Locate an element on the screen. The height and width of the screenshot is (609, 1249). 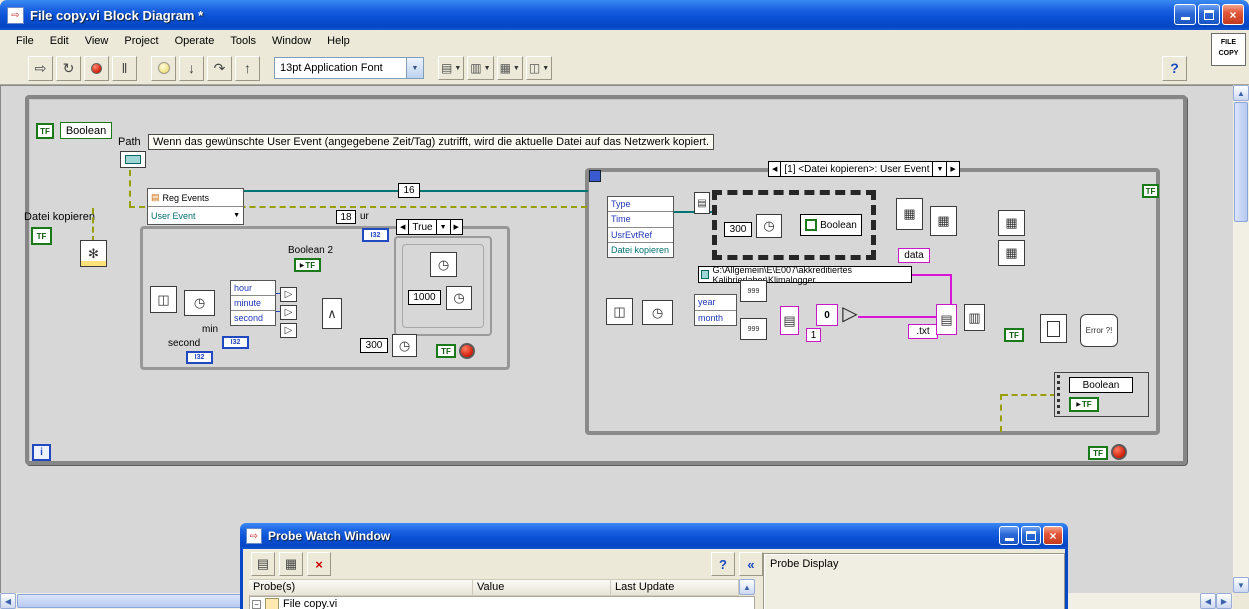
scroll-left-button: ◀ is located at coordinates (8, 601).